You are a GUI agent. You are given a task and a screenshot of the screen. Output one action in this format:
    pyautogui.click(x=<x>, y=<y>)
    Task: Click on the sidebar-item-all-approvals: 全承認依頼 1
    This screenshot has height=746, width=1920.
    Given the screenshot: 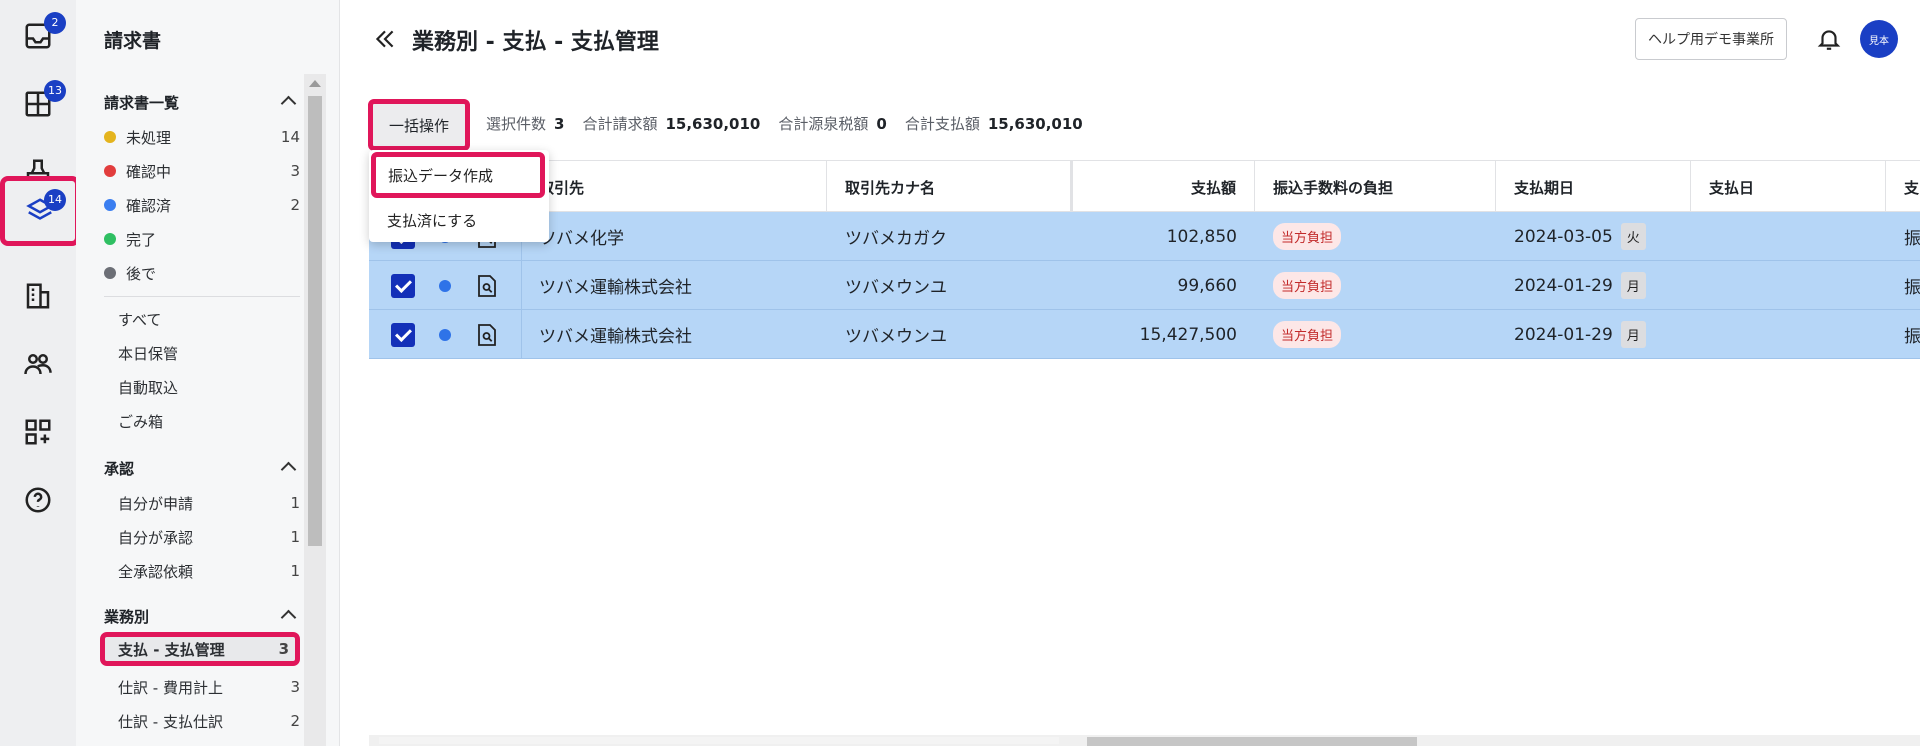 What is the action you would take?
    pyautogui.click(x=202, y=571)
    